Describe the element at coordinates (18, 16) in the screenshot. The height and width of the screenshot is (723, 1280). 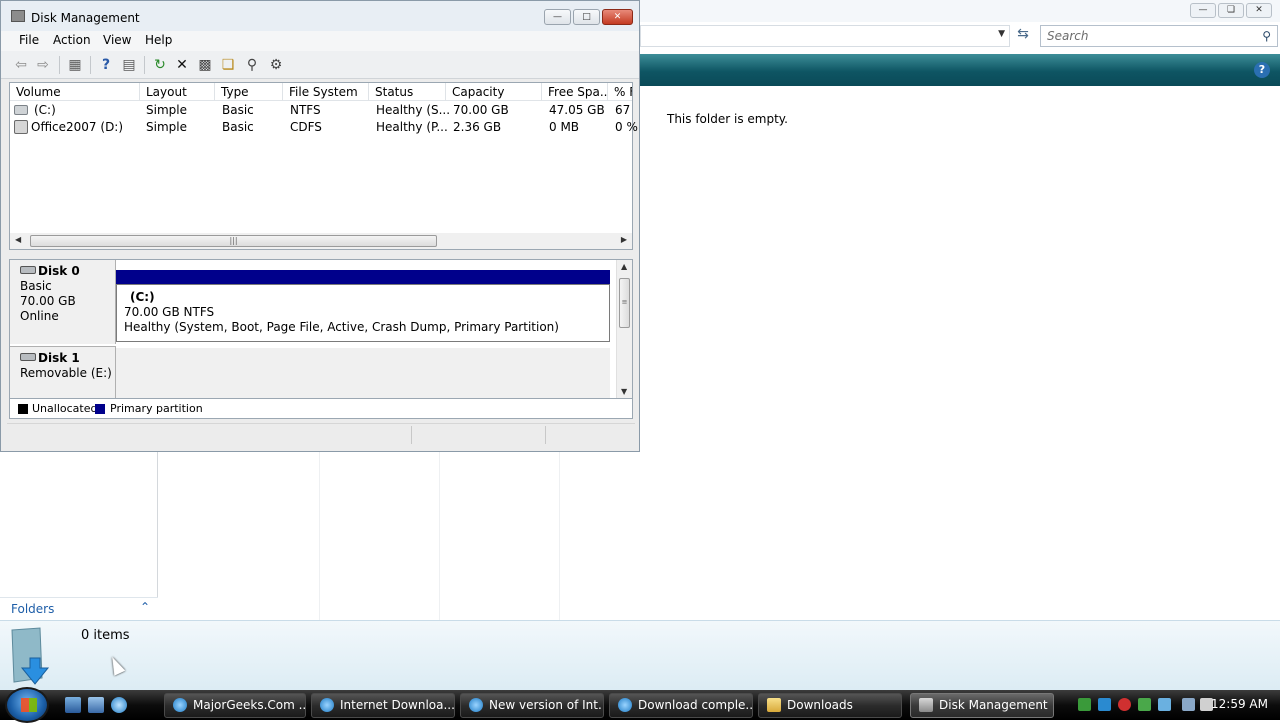
I see `disk-management-icon` at that location.